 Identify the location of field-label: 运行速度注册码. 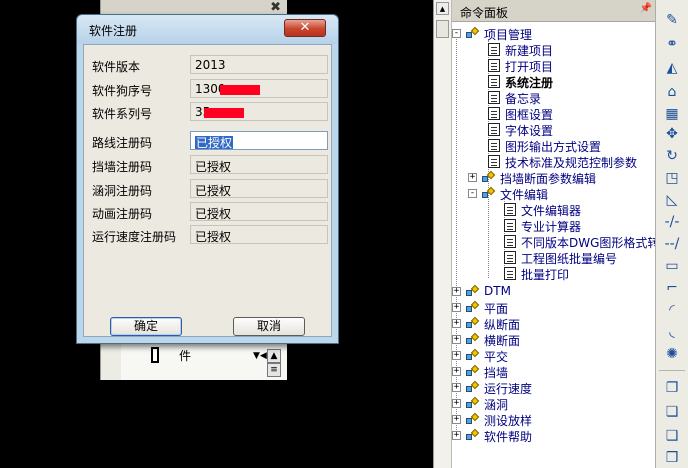
(134, 237).